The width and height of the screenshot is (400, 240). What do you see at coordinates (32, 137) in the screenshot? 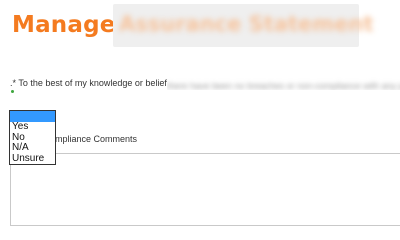
I see `answer-dropdown-list: Yes No N/A Unsure` at bounding box center [32, 137].